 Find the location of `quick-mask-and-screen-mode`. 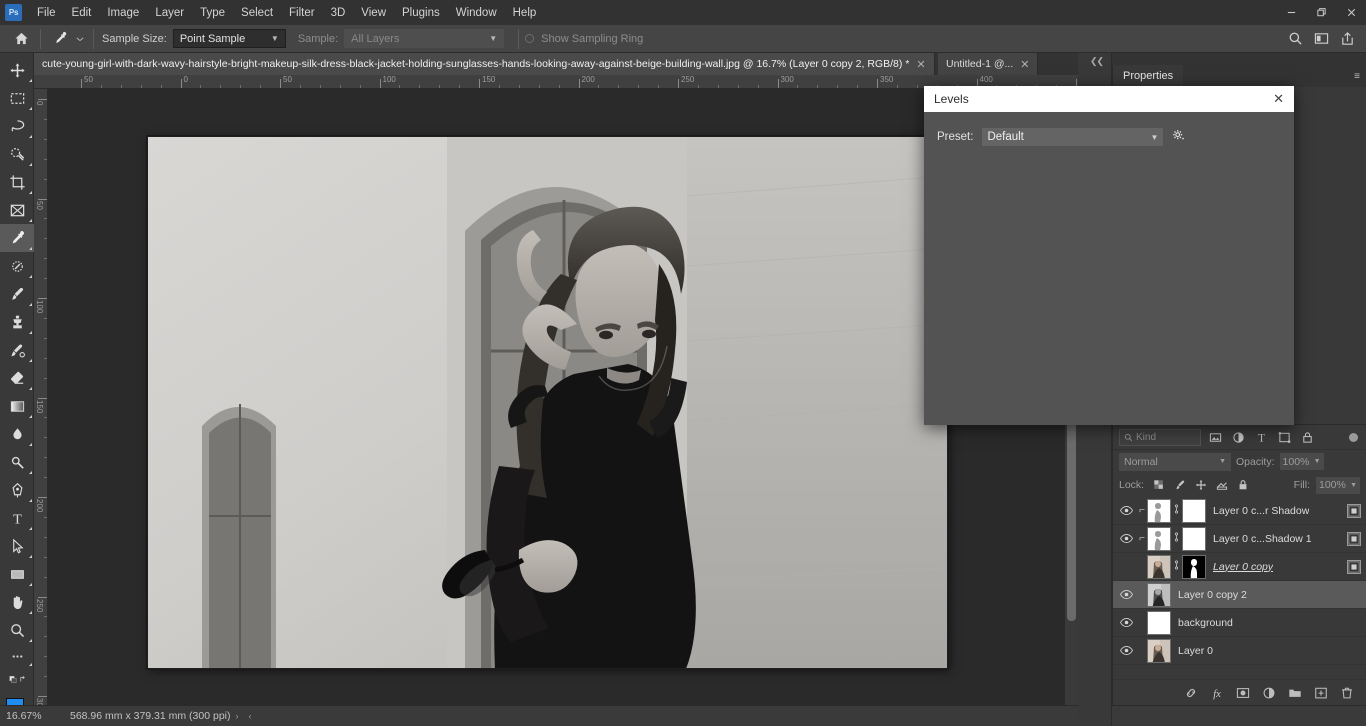

quick-mask-and-screen-mode is located at coordinates (17, 679).